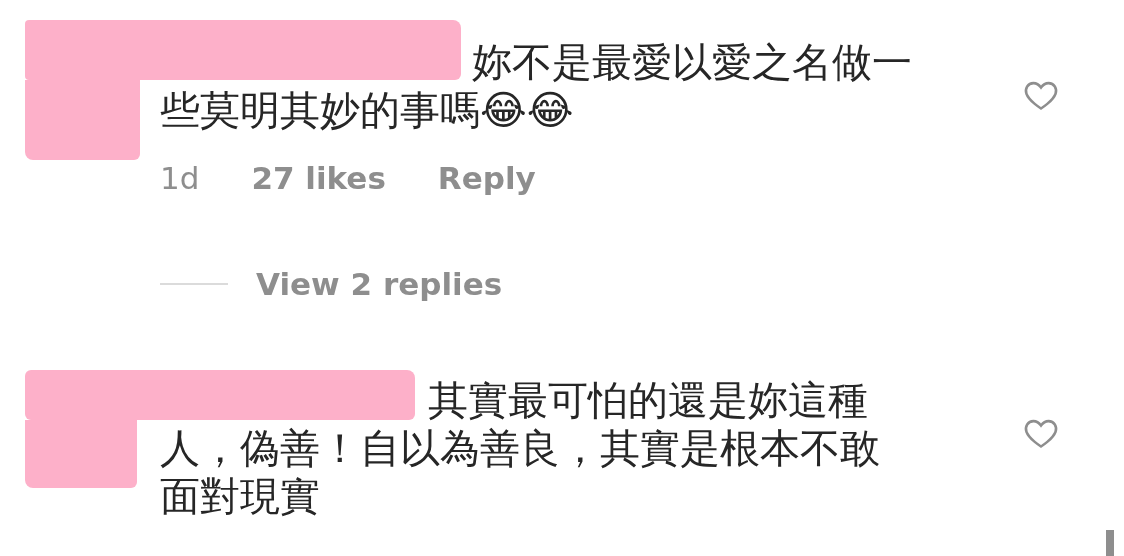  What do you see at coordinates (1110, 543) in the screenshot?
I see `scroll-indicator` at bounding box center [1110, 543].